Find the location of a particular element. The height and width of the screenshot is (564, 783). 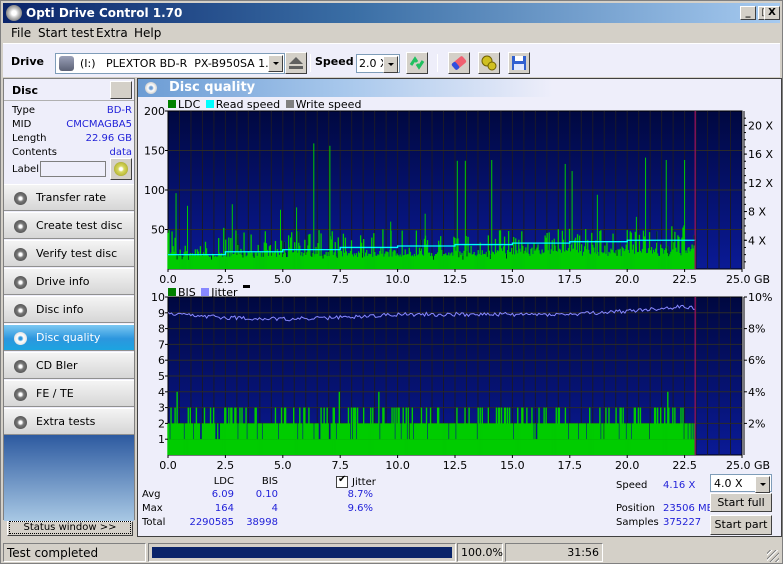

progress-fill is located at coordinates (302, 552).